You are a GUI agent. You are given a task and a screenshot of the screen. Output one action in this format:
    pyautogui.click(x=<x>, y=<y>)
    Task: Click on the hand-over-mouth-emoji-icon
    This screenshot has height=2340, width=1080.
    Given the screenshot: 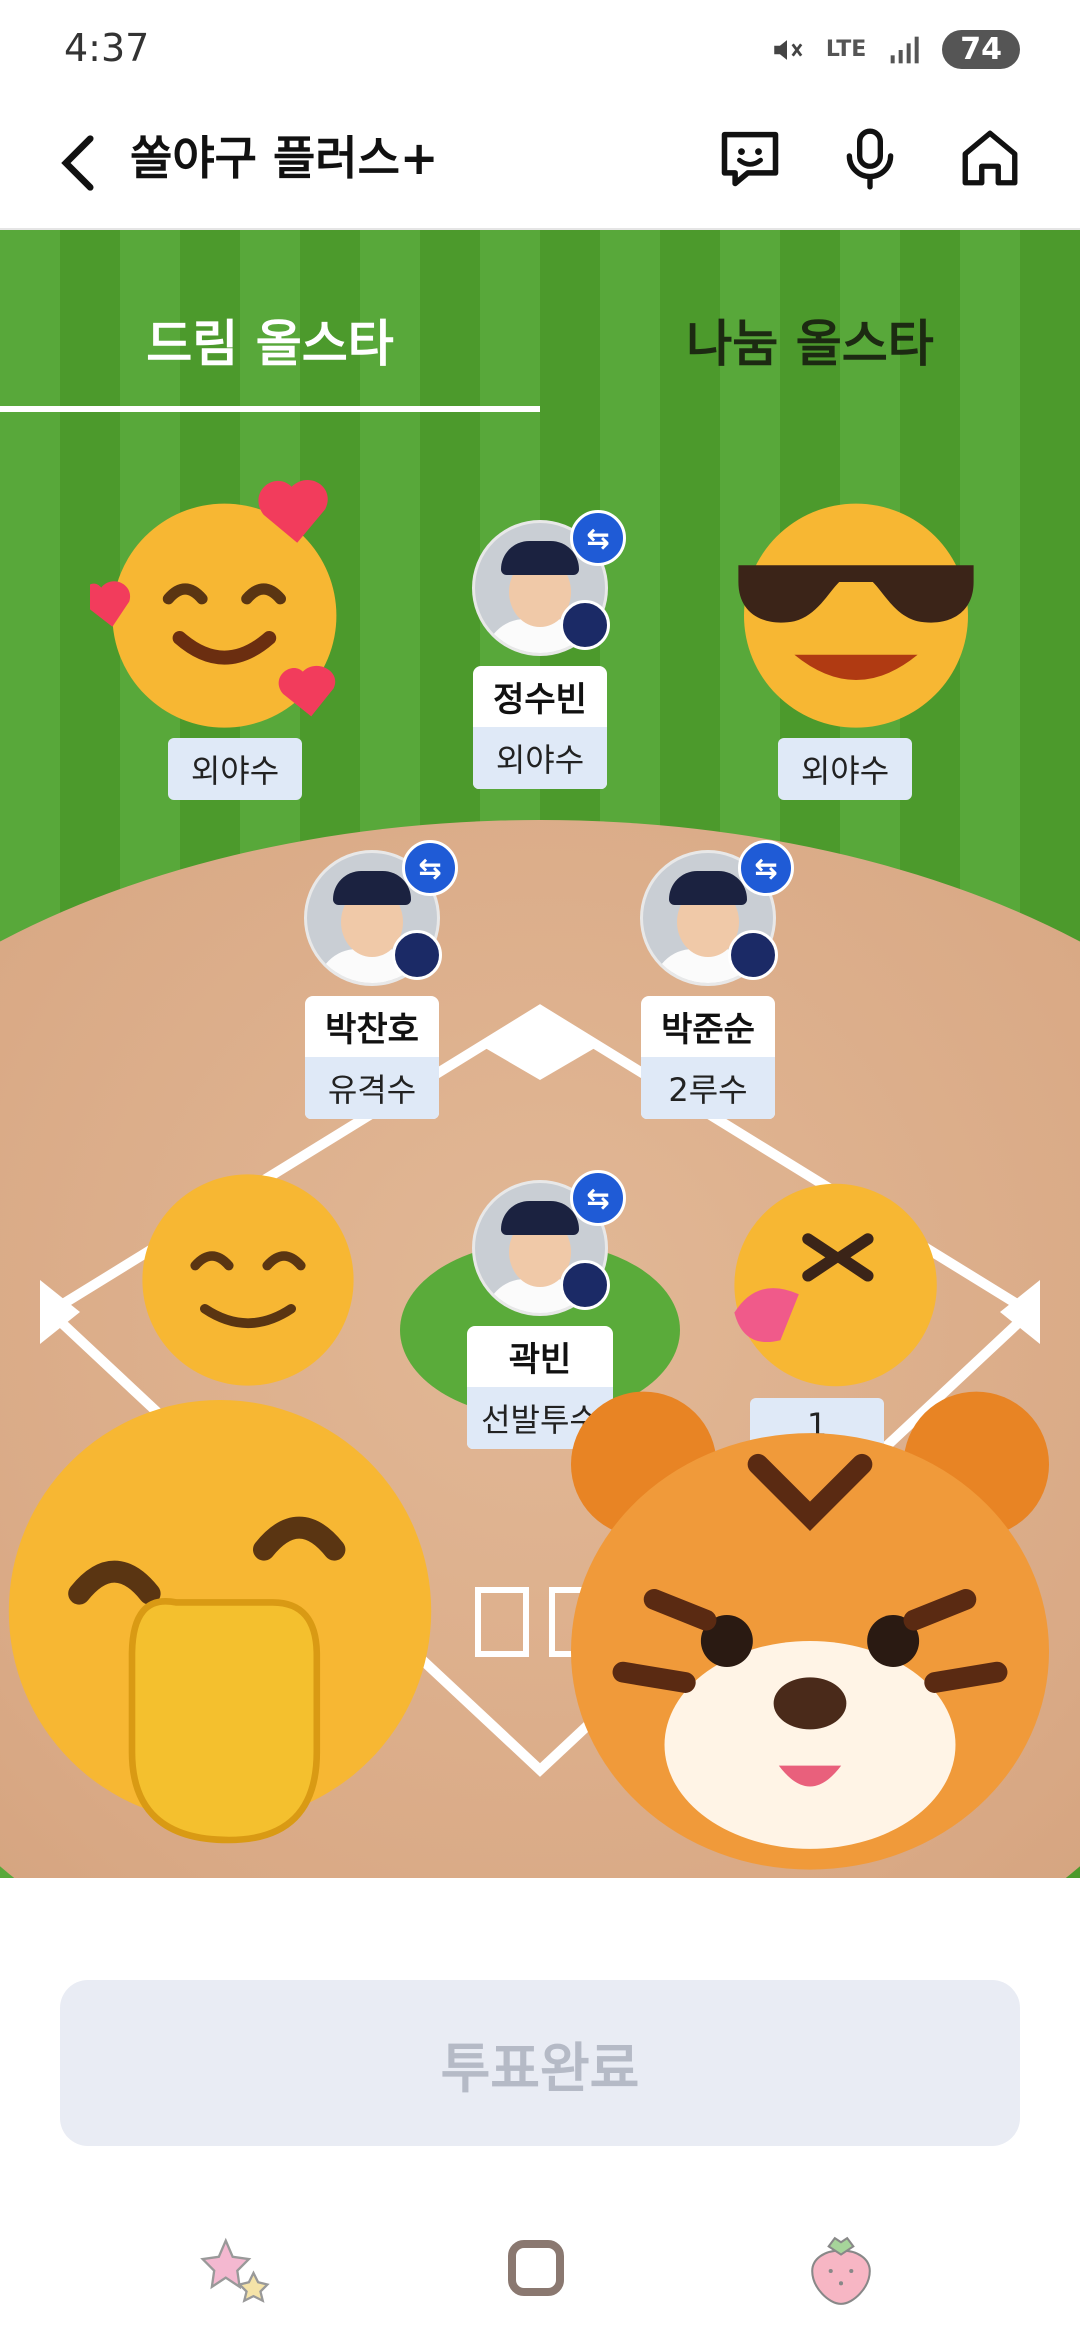 What is the action you would take?
    pyautogui.click(x=220, y=1622)
    